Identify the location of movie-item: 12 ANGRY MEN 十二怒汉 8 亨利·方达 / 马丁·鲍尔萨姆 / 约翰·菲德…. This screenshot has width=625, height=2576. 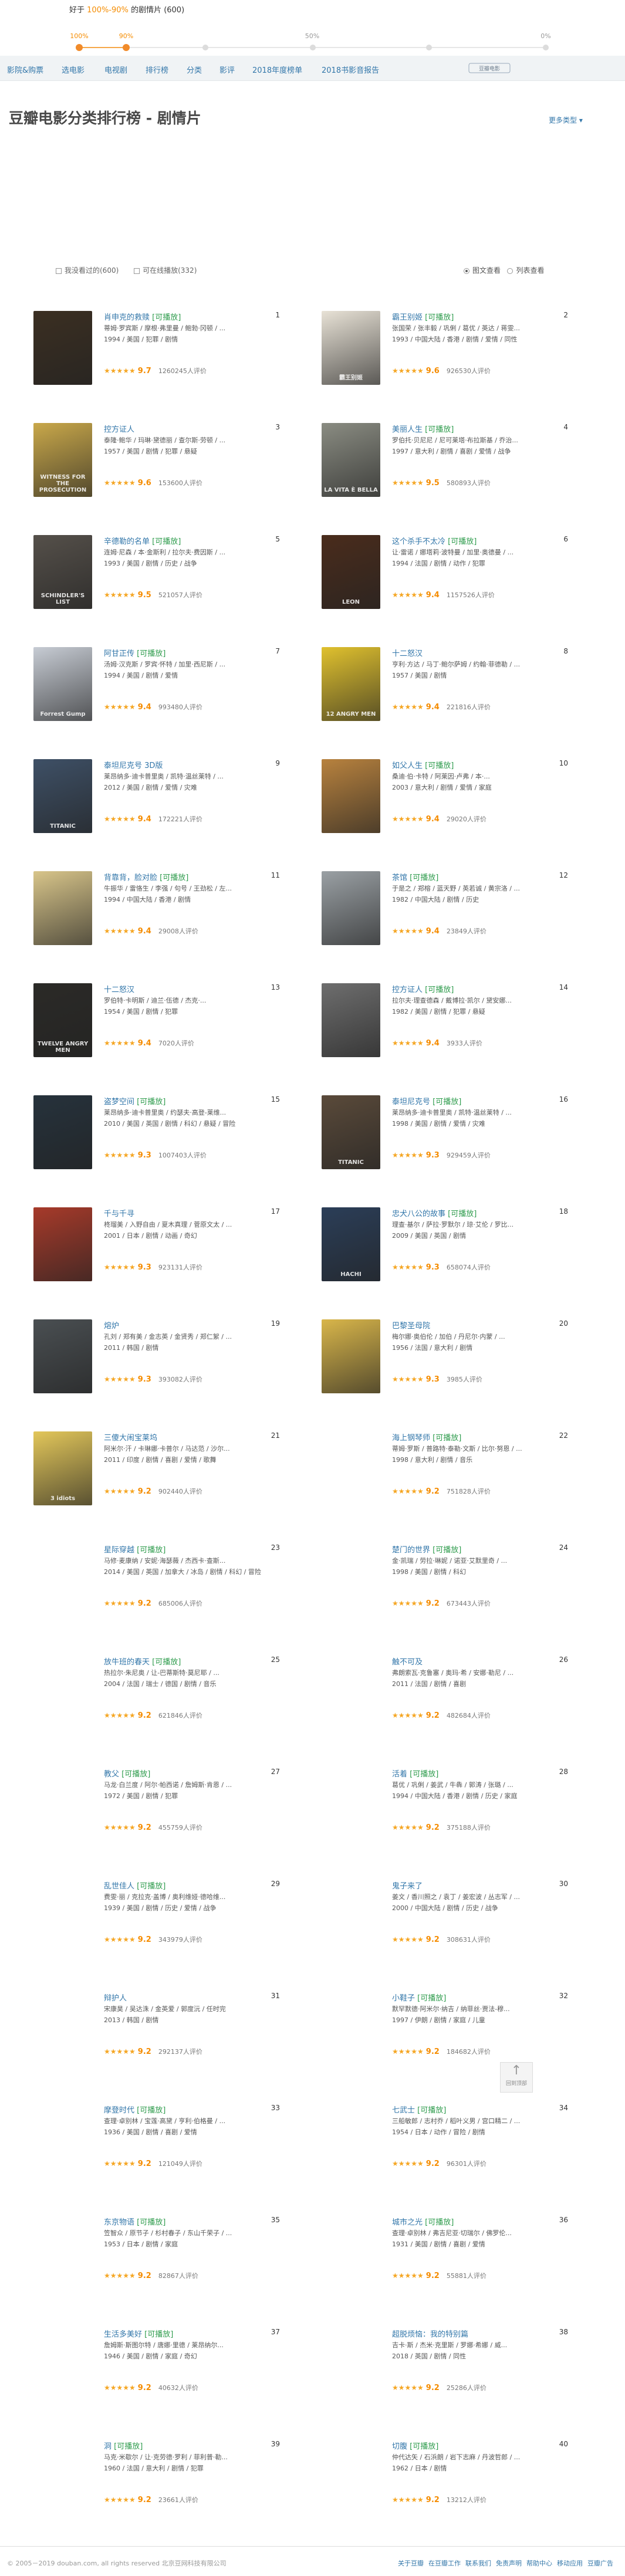
(445, 691).